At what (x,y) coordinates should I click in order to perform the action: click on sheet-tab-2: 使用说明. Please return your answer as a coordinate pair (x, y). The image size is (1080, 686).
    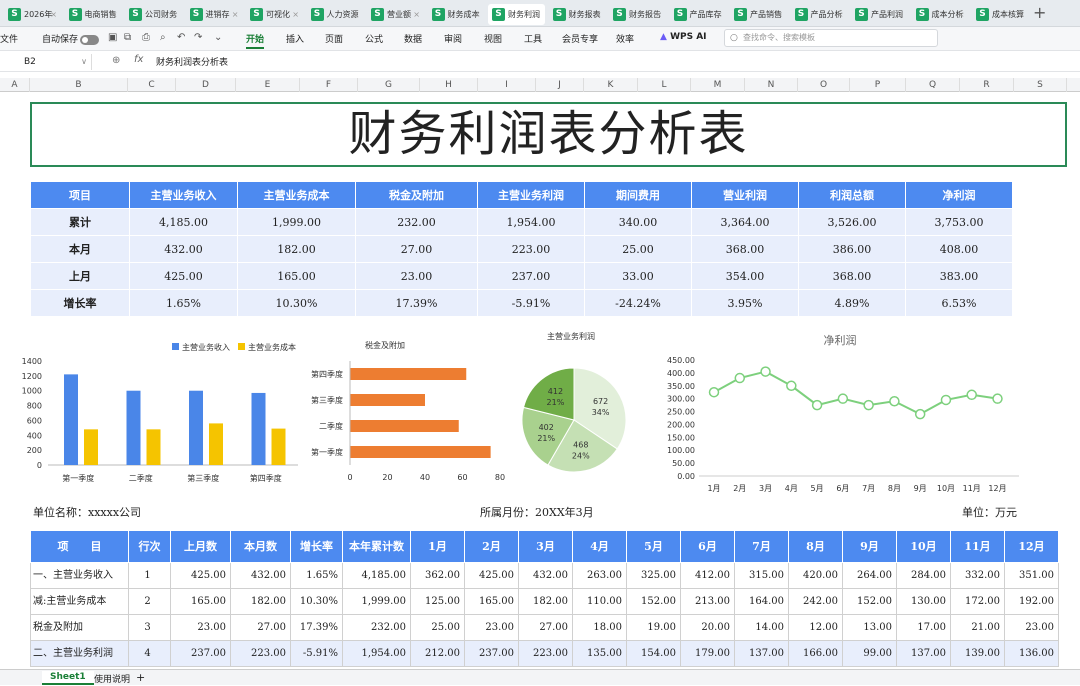
    Looking at the image, I should click on (112, 678).